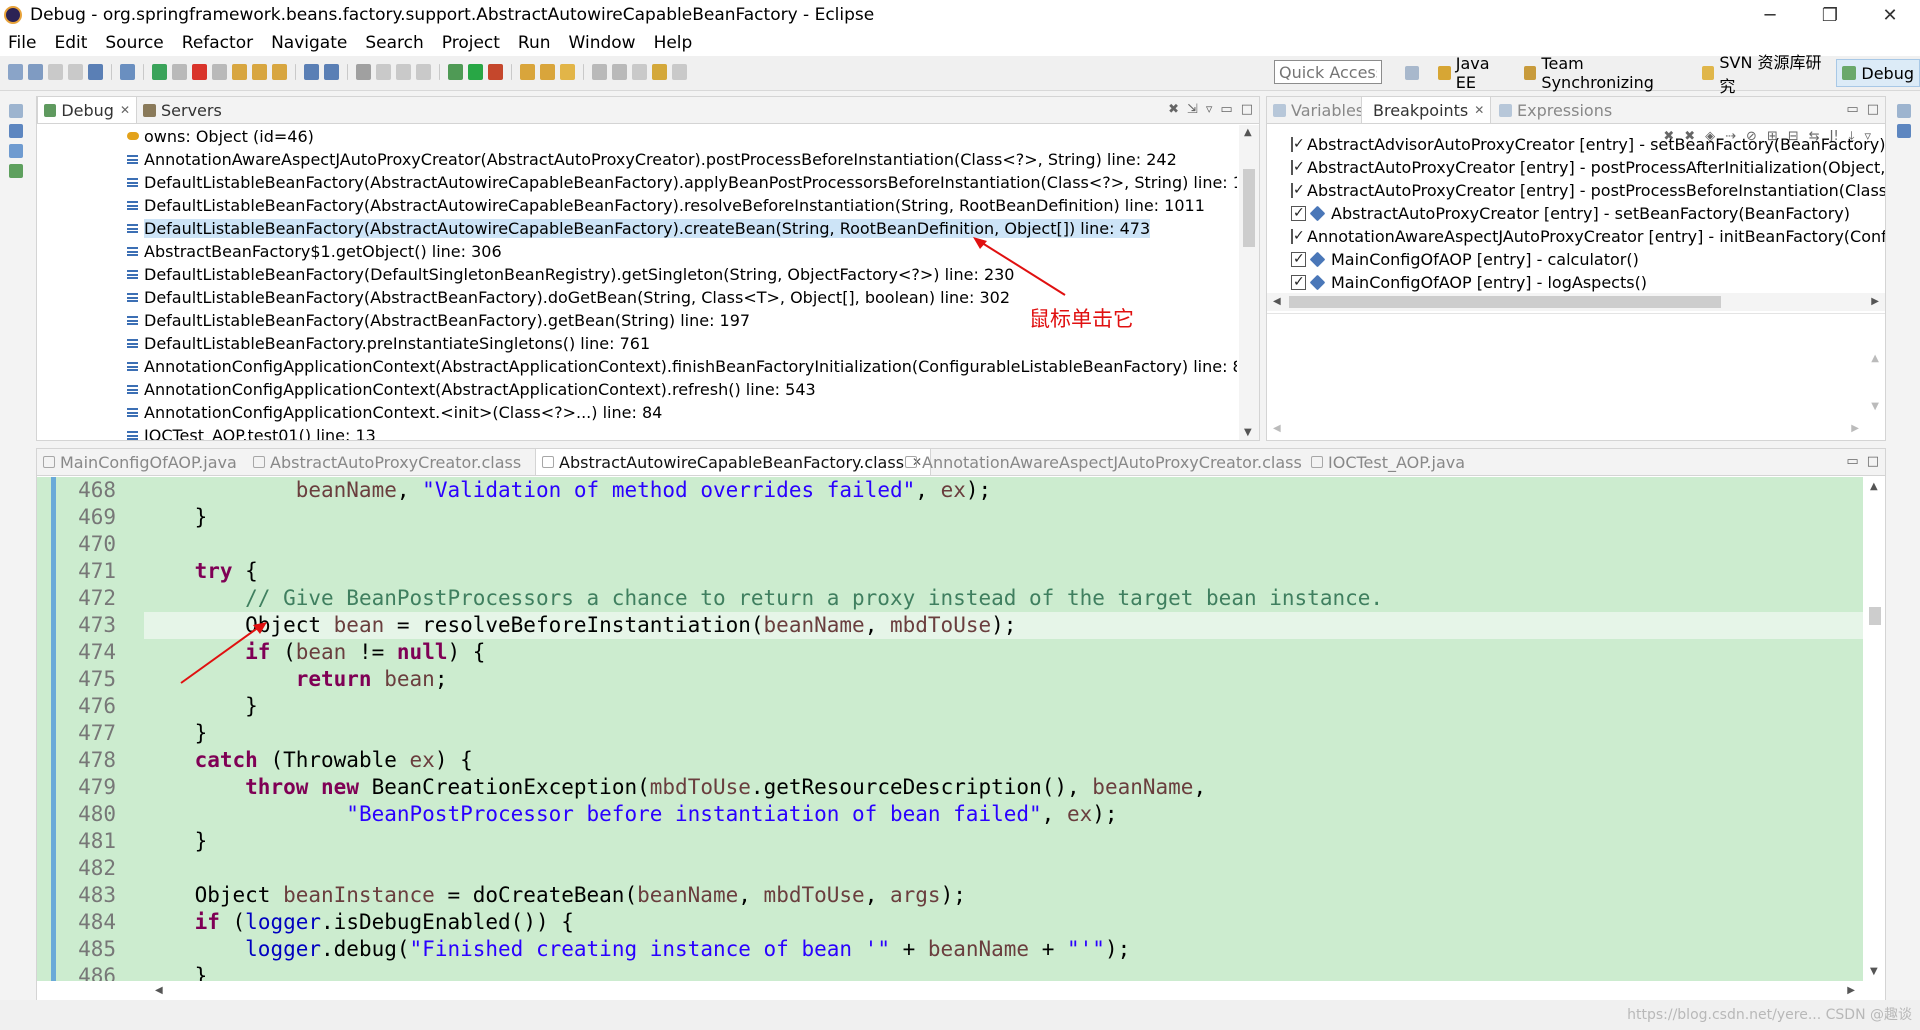  What do you see at coordinates (363, 72) in the screenshot?
I see `open-type-icon` at bounding box center [363, 72].